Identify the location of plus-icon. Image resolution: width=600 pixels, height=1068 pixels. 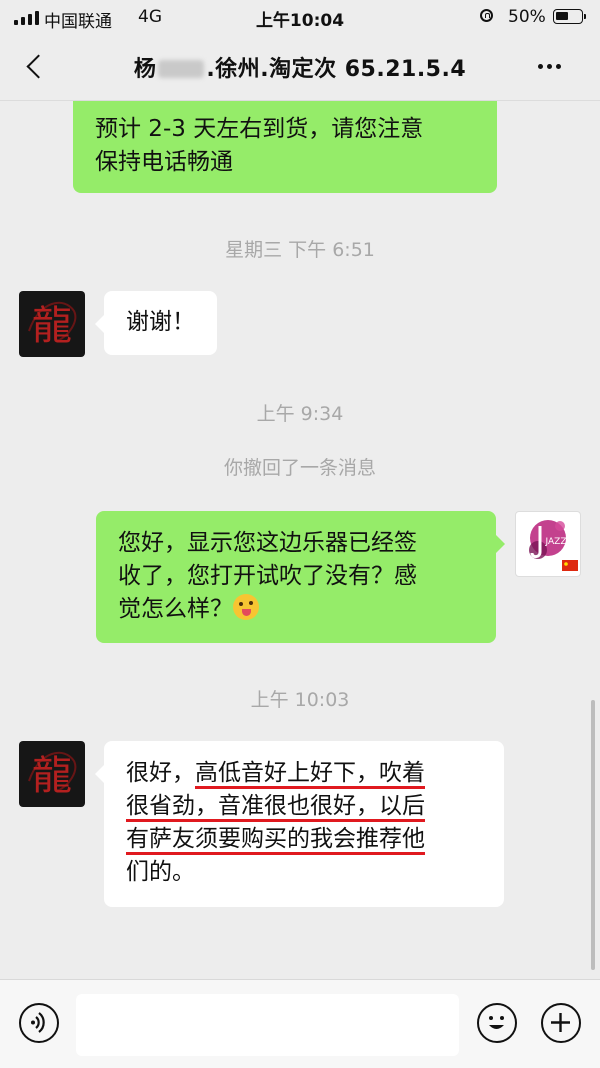
(560, 1022).